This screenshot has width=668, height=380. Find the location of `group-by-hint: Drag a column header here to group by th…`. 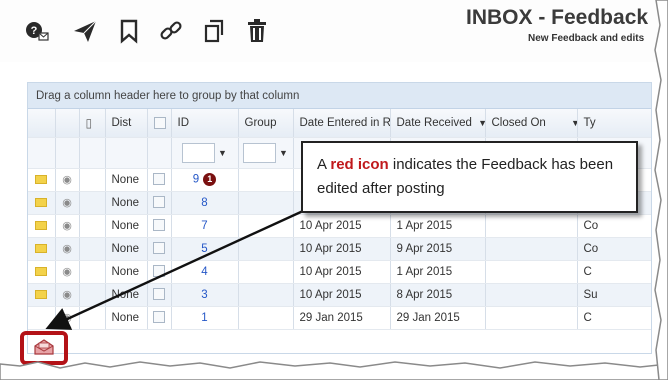

group-by-hint: Drag a column header here to group by th… is located at coordinates (339, 96).